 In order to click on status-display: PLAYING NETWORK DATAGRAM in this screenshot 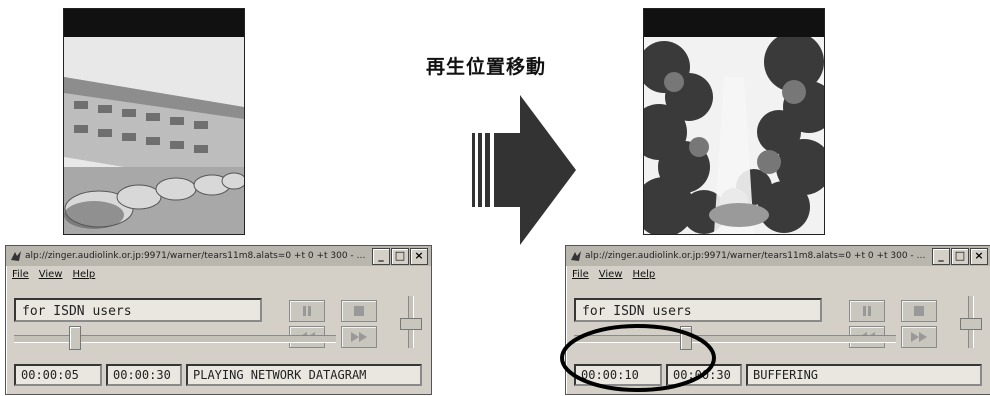, I will do `click(304, 375)`.